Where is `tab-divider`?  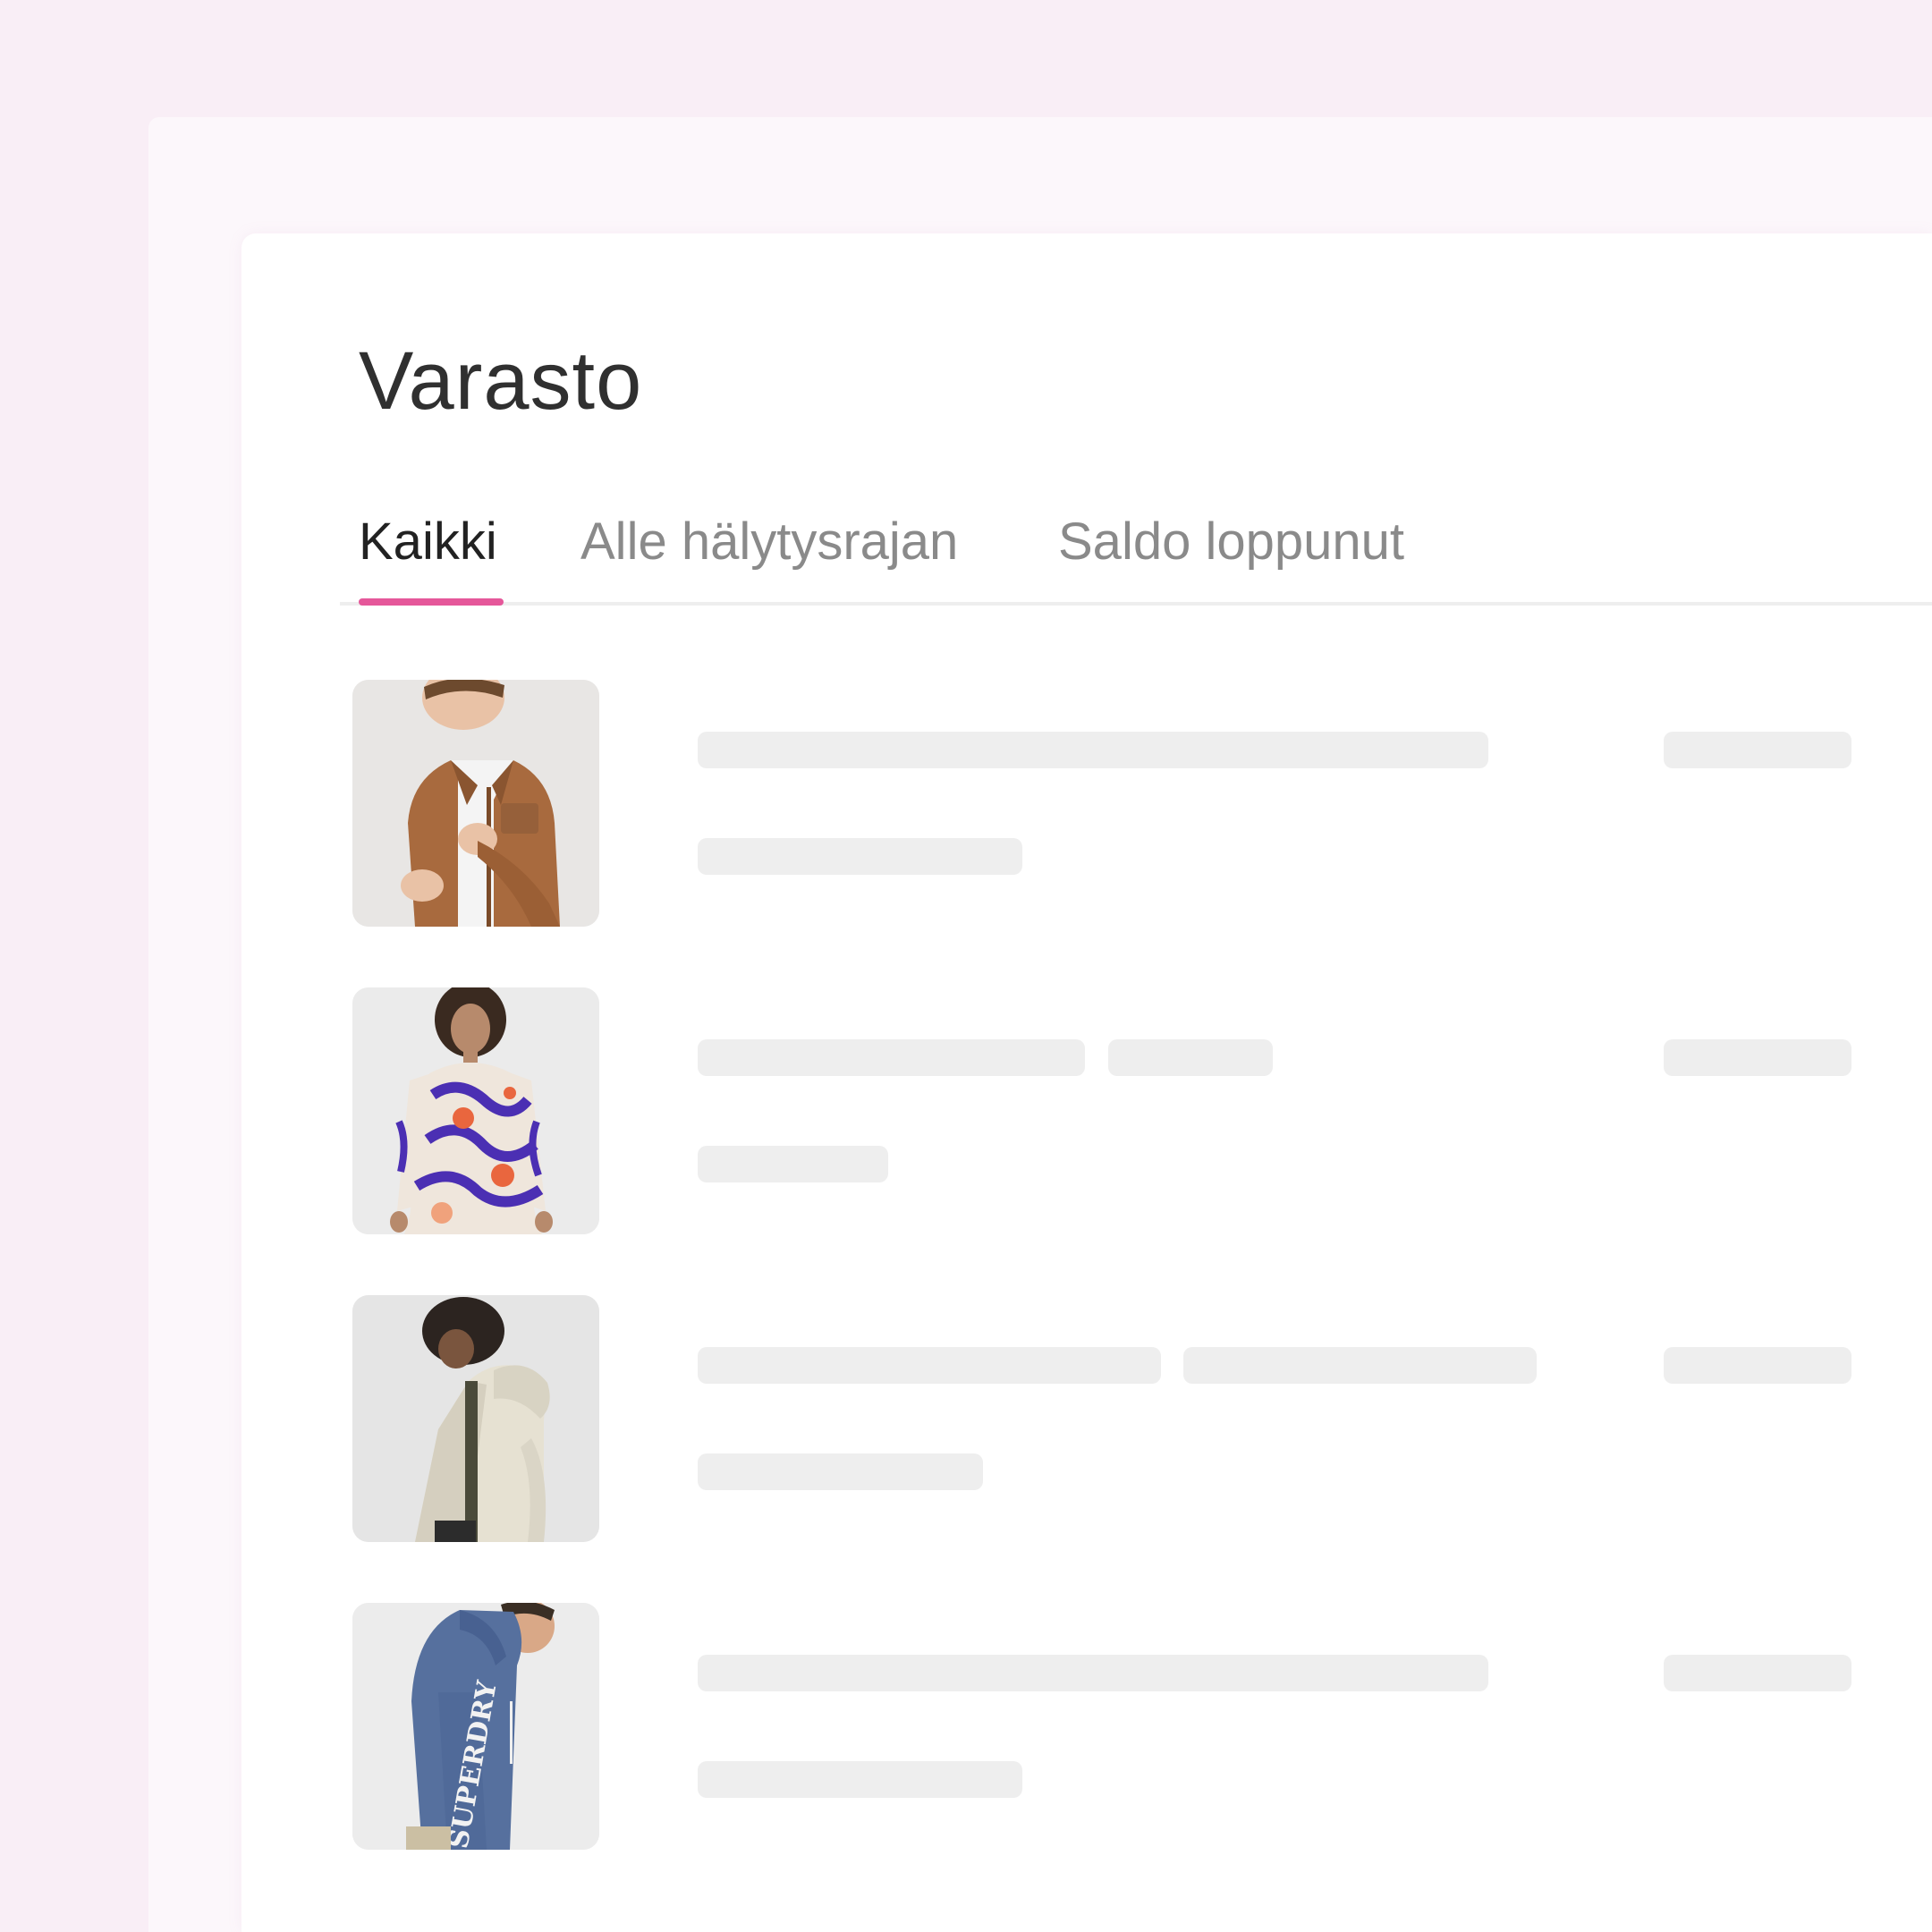 tab-divider is located at coordinates (1136, 604).